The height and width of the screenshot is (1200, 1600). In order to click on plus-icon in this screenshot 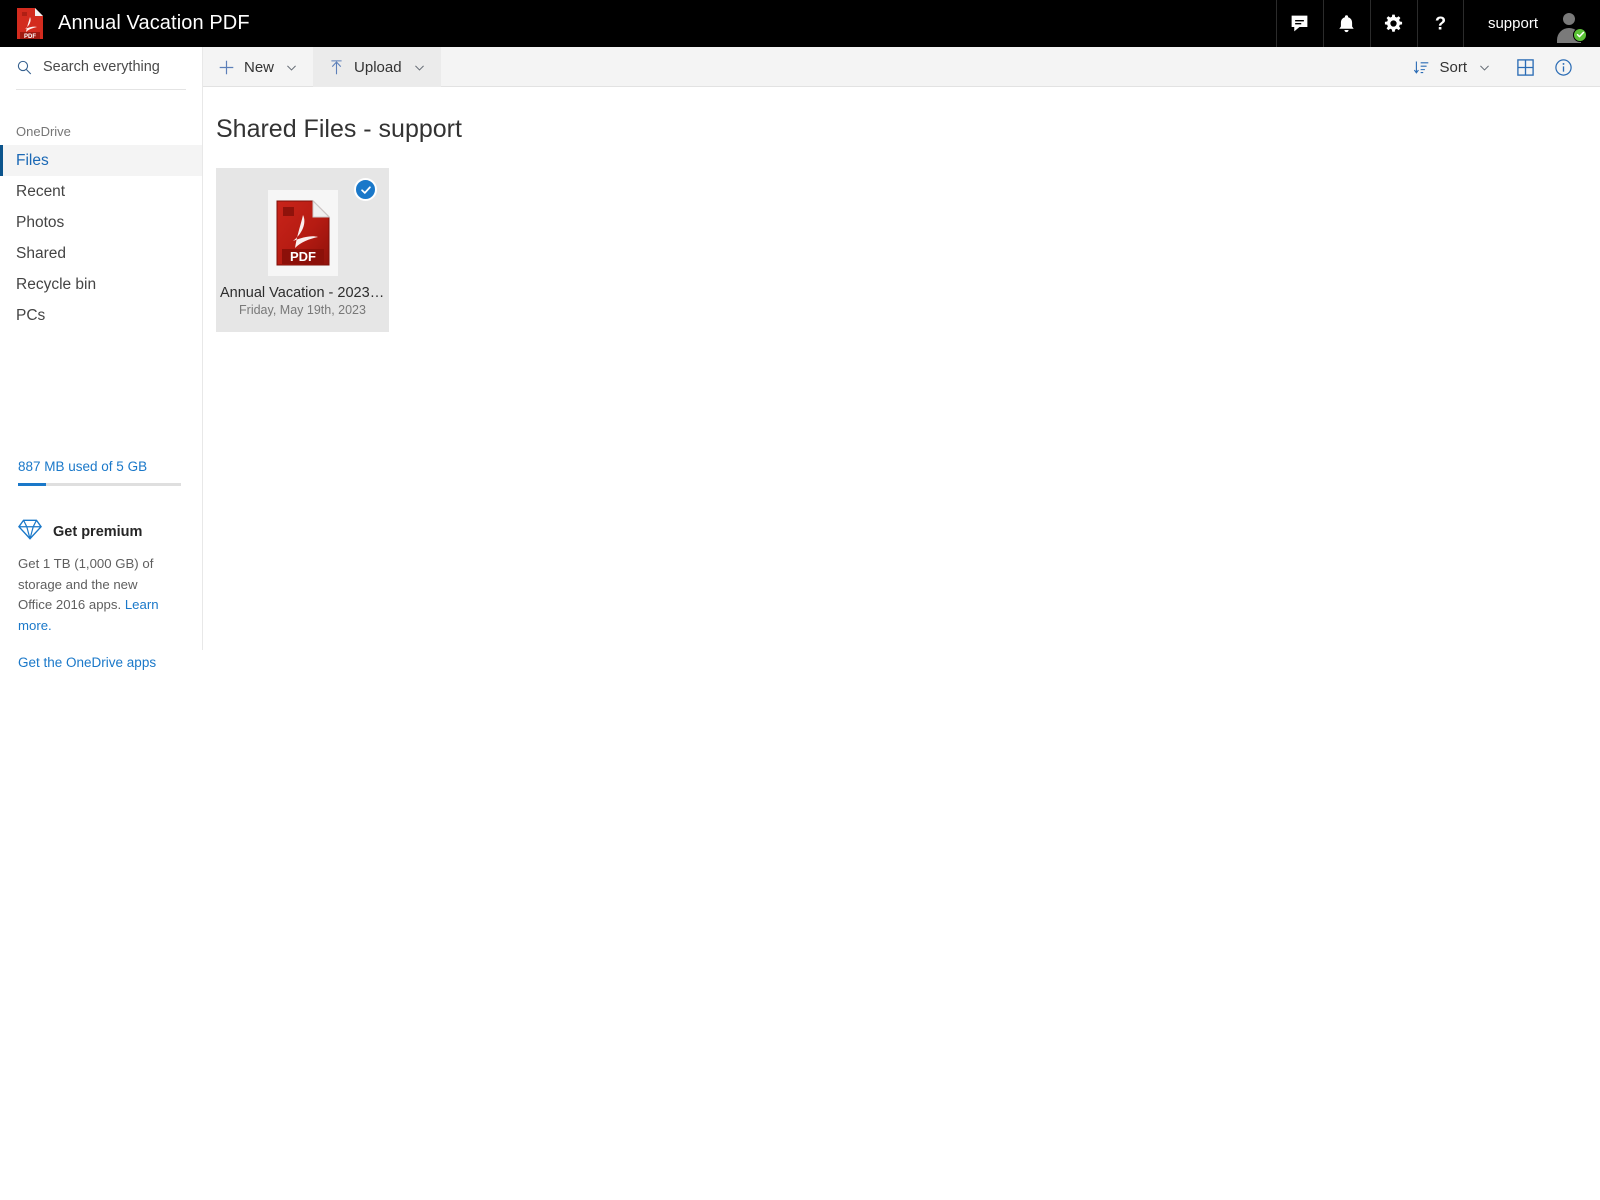, I will do `click(226, 67)`.